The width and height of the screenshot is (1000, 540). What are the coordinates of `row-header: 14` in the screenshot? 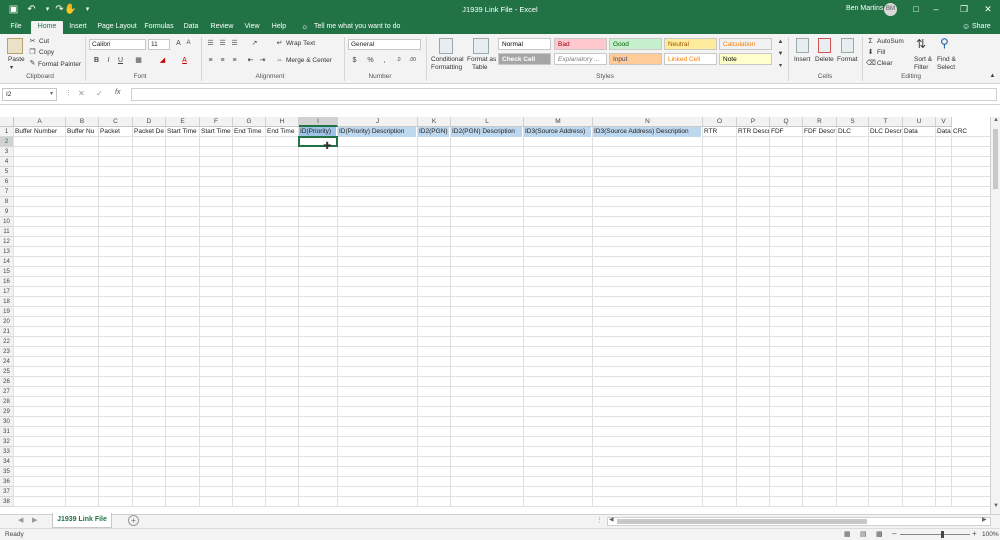 It's located at (7, 262).